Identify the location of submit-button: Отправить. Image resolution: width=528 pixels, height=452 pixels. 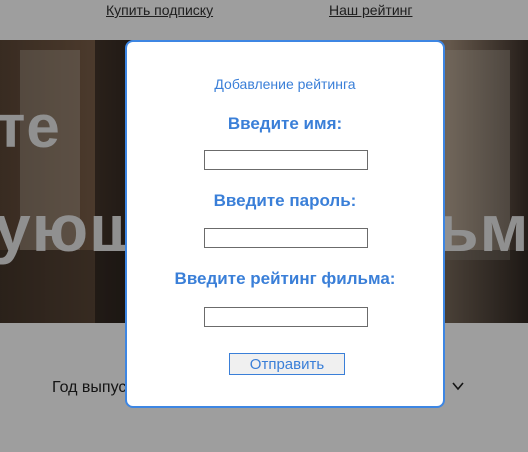
(287, 364).